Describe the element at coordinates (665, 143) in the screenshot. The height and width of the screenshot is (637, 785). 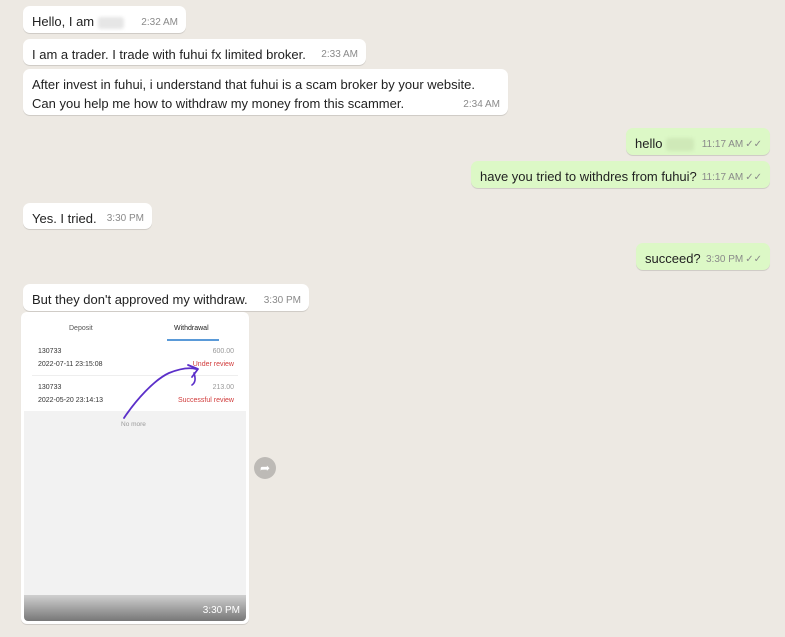
I see `message-text: hello` at that location.